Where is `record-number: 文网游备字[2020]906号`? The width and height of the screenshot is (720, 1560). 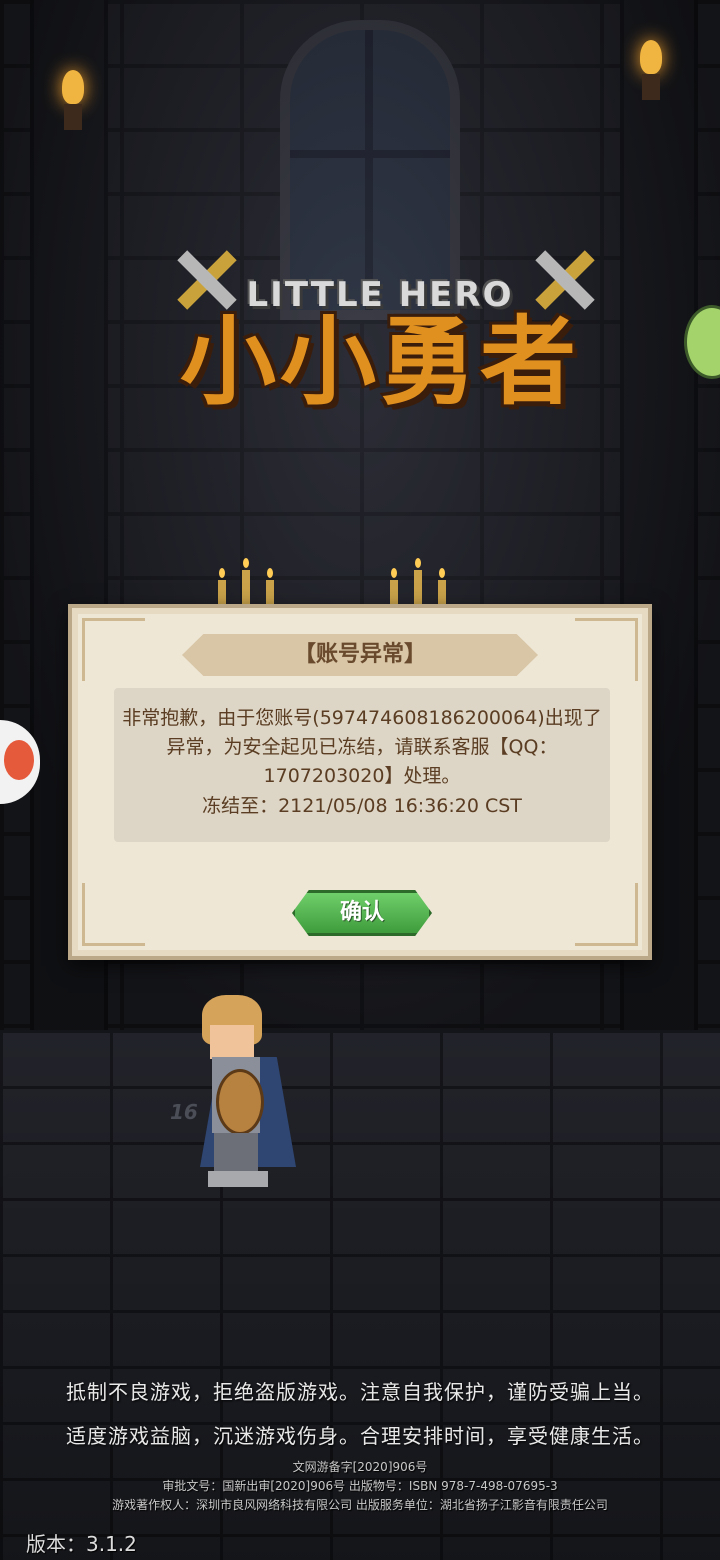 record-number: 文网游备字[2020]906号 is located at coordinates (360, 1467).